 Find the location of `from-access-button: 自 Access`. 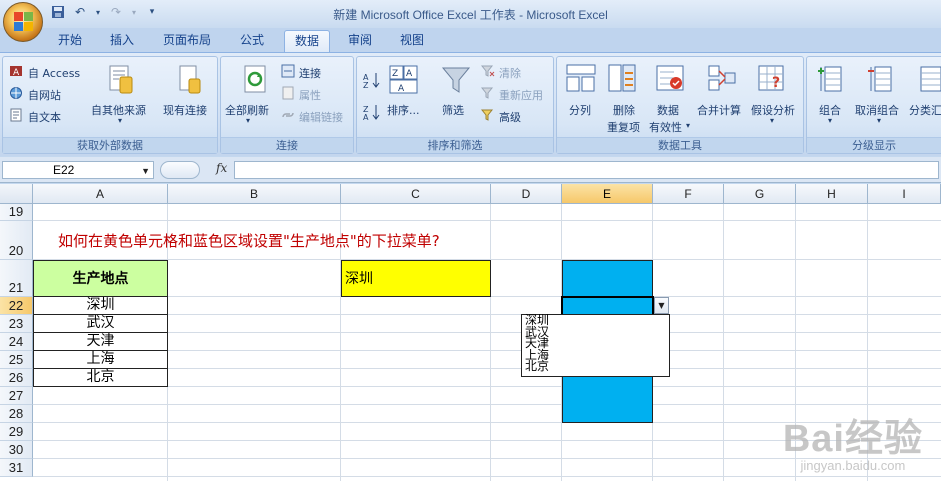

from-access-button: 自 Access is located at coordinates (54, 73).